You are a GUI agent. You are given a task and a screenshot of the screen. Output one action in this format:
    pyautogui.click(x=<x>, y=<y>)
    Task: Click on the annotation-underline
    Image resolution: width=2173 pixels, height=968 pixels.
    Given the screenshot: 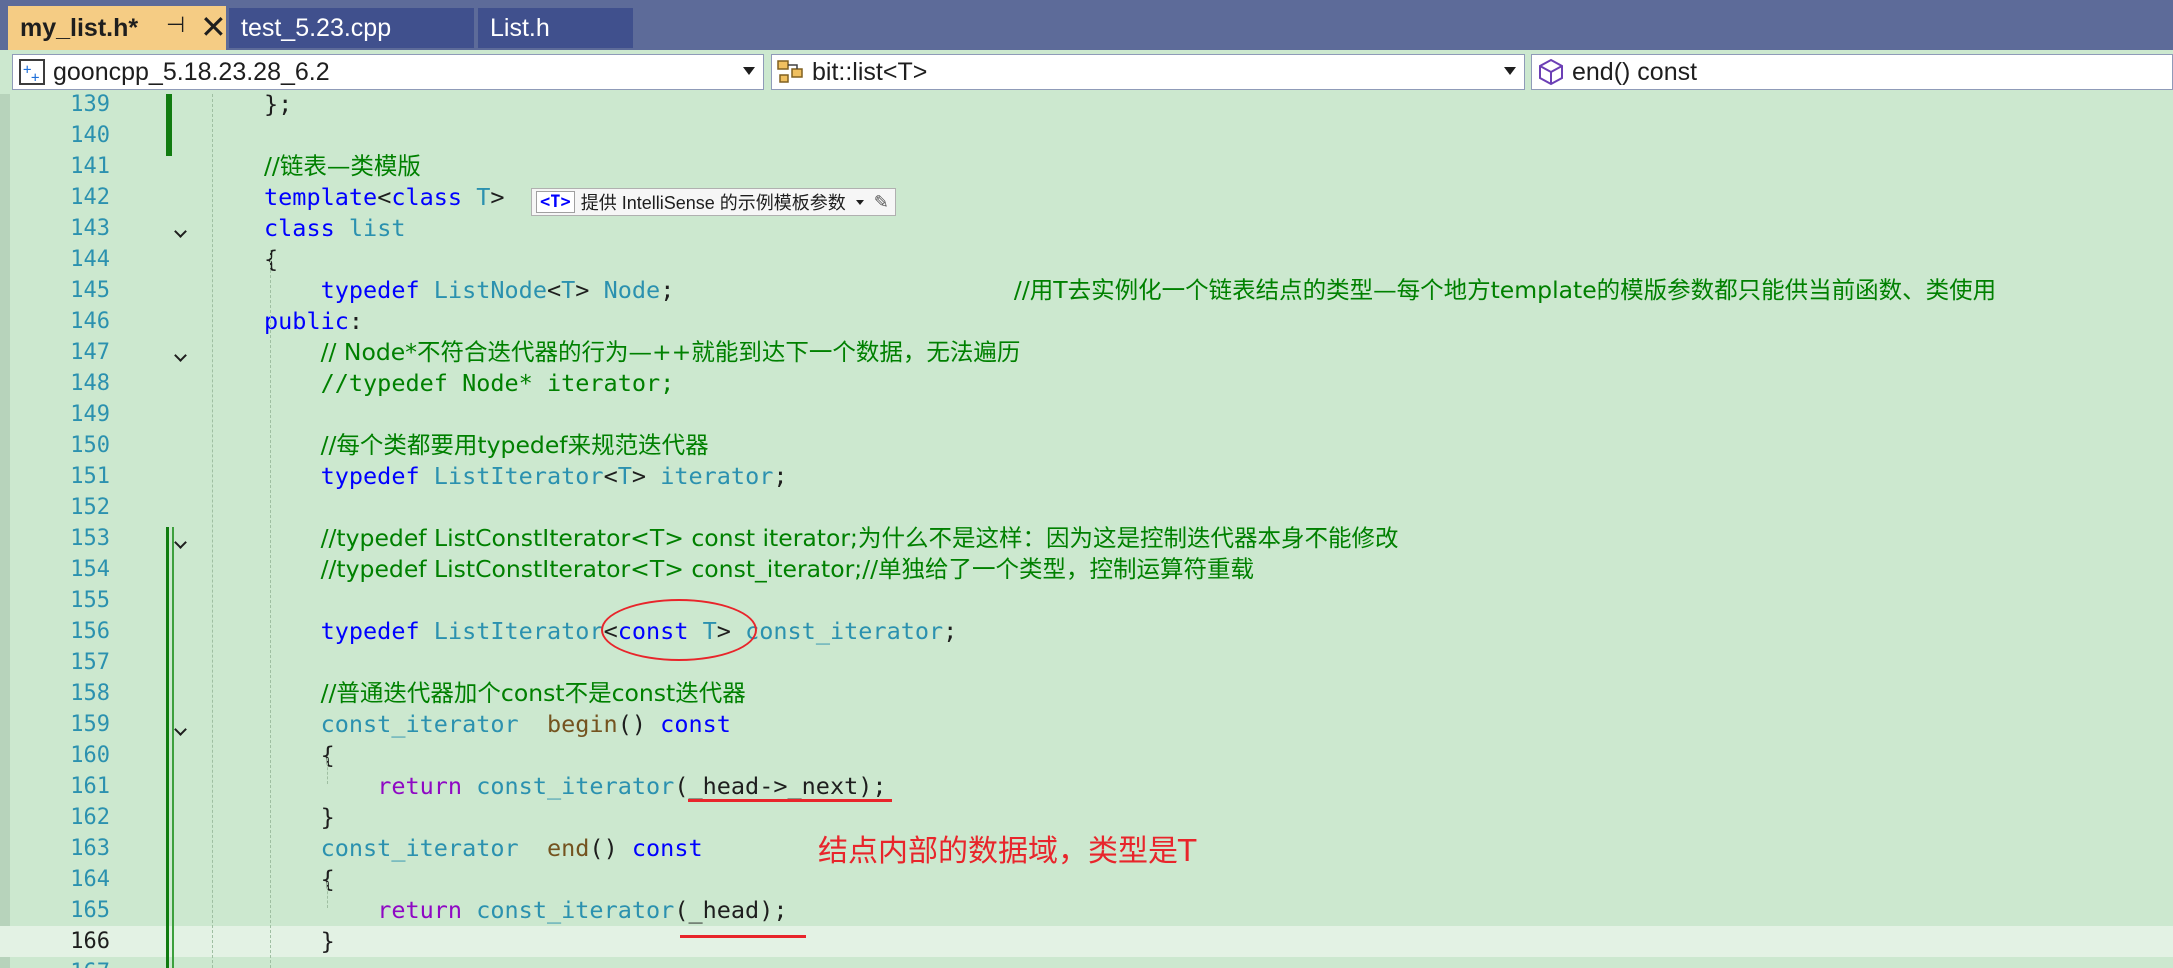 What is the action you would take?
    pyautogui.click(x=790, y=800)
    